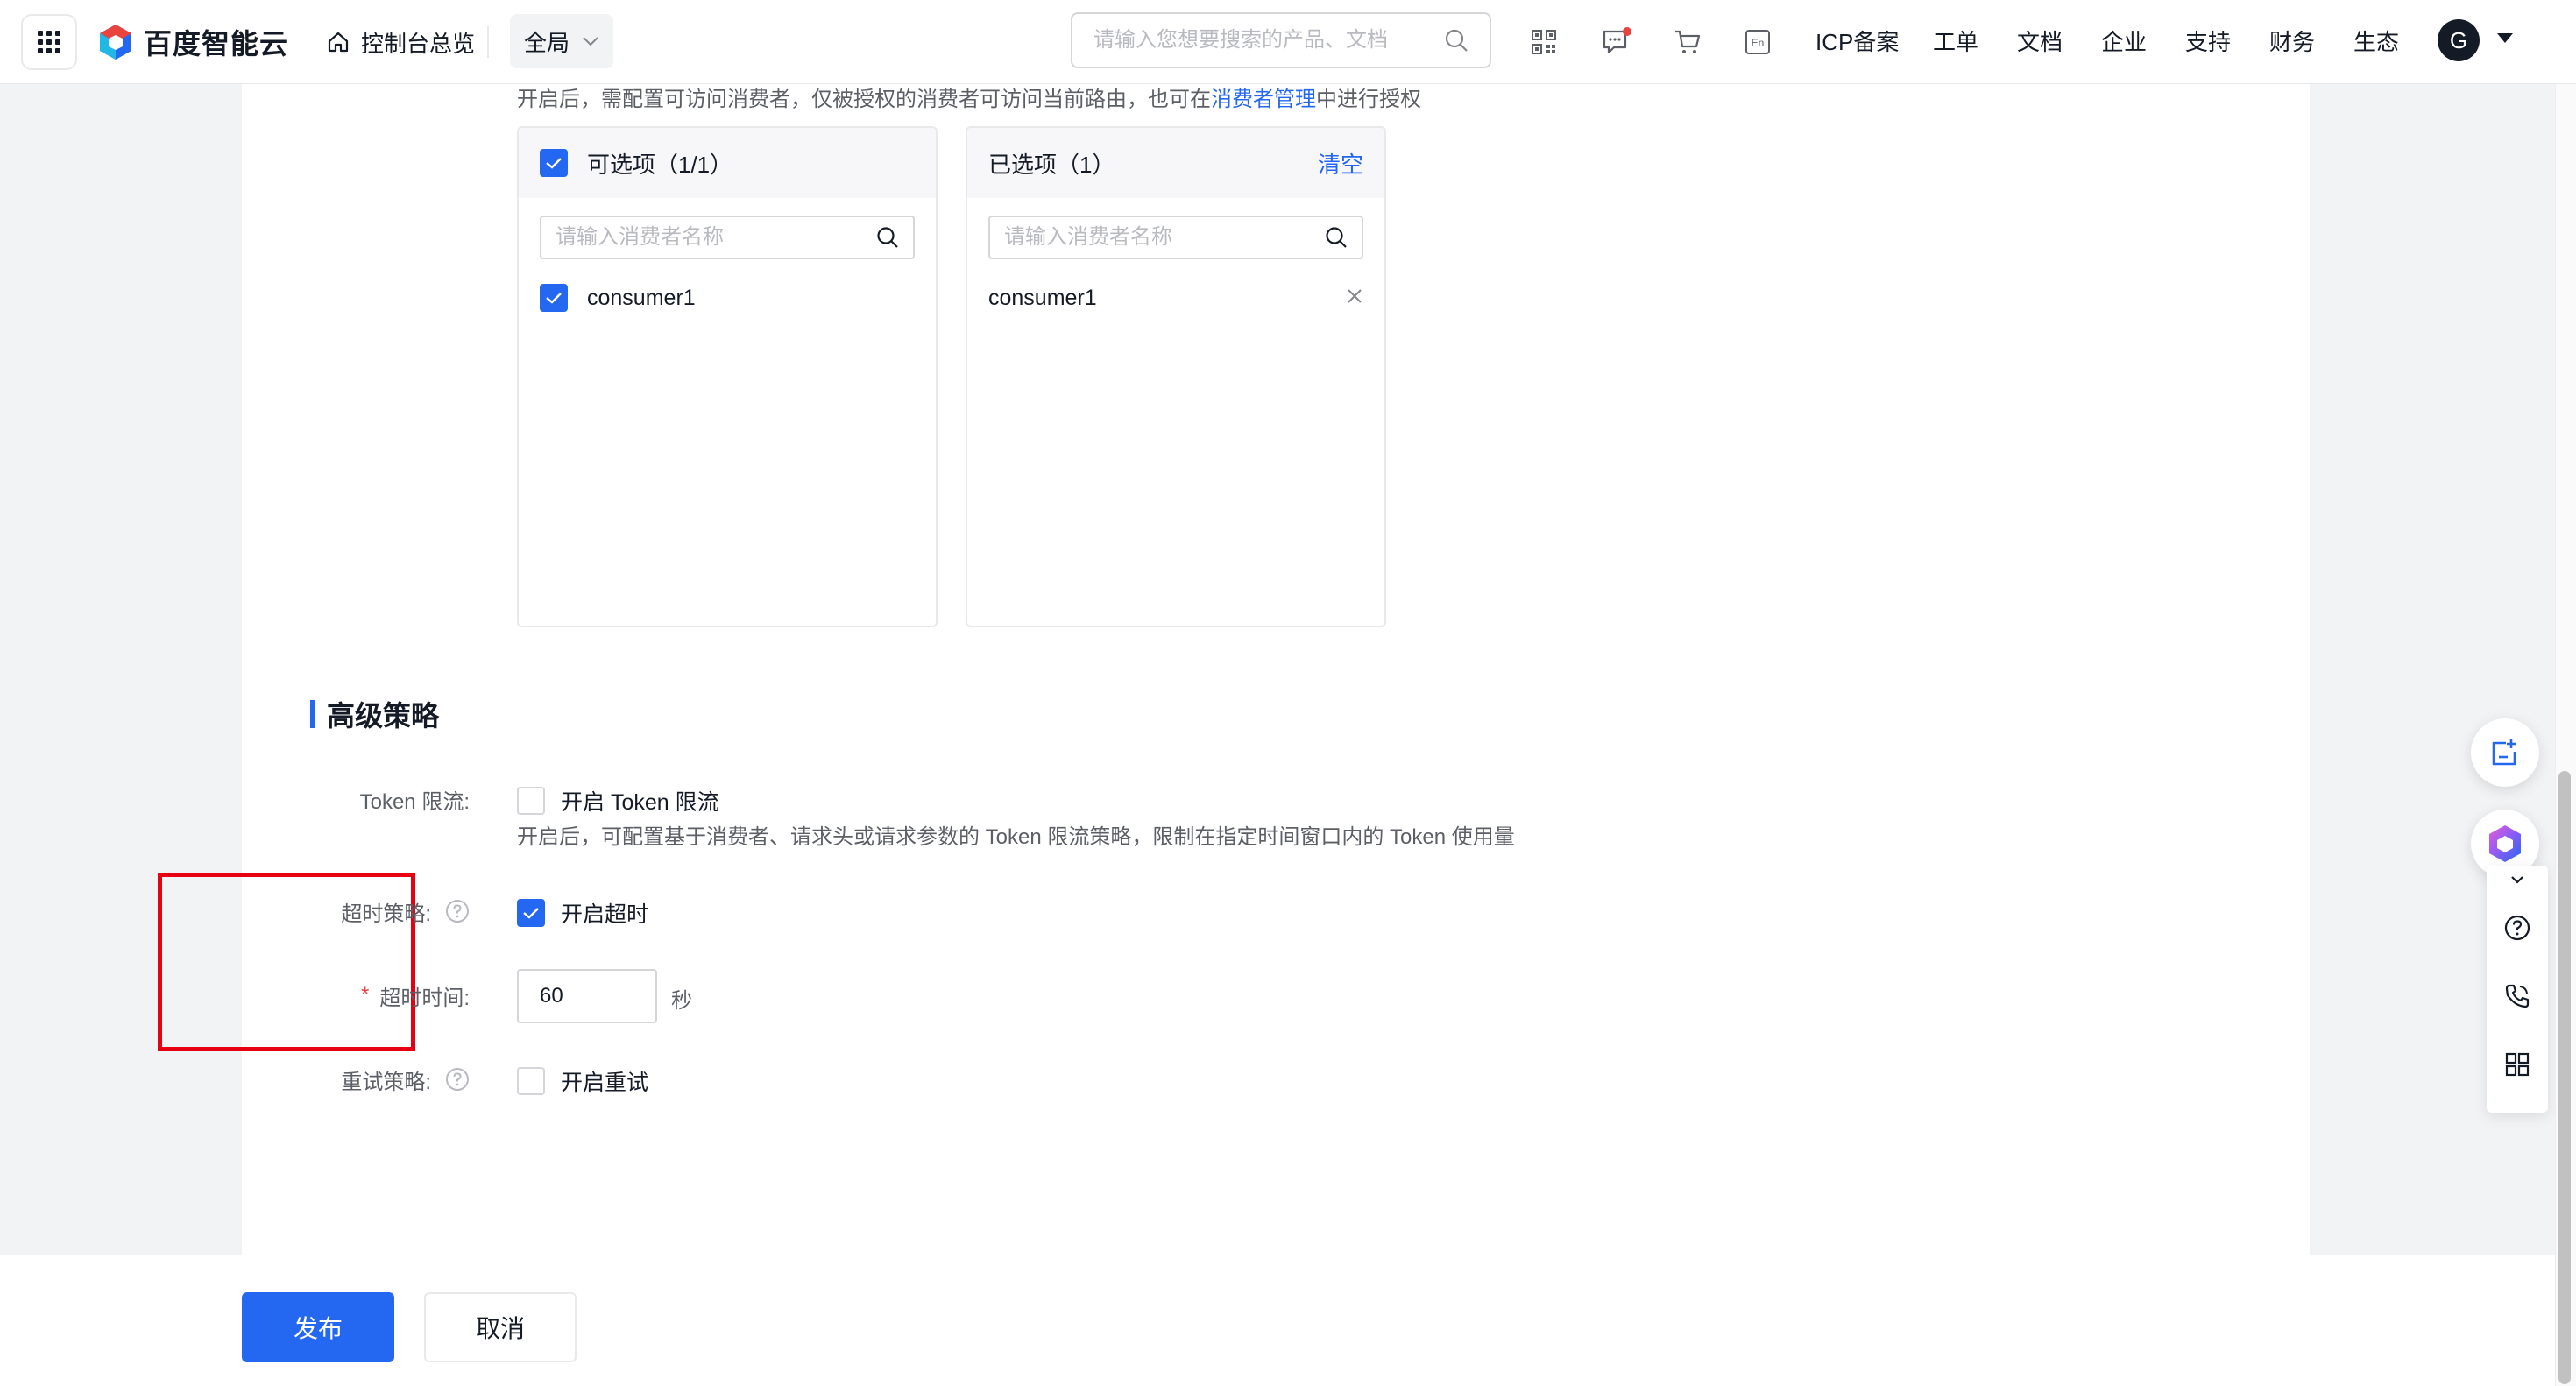 The height and width of the screenshot is (1386, 2576). Describe the element at coordinates (2040, 42) in the screenshot. I see `nav-docs: 文档` at that location.